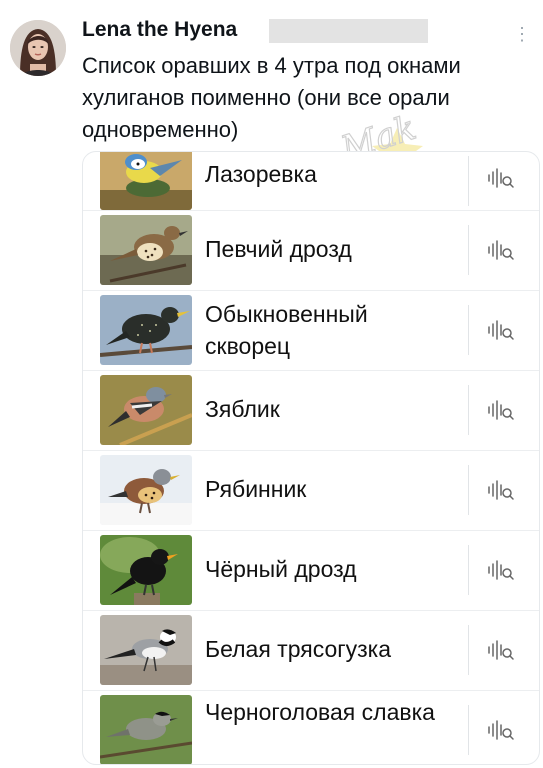 This screenshot has width=543, height=768. What do you see at coordinates (256, 489) in the screenshot?
I see `bird-name: Рябинник` at bounding box center [256, 489].